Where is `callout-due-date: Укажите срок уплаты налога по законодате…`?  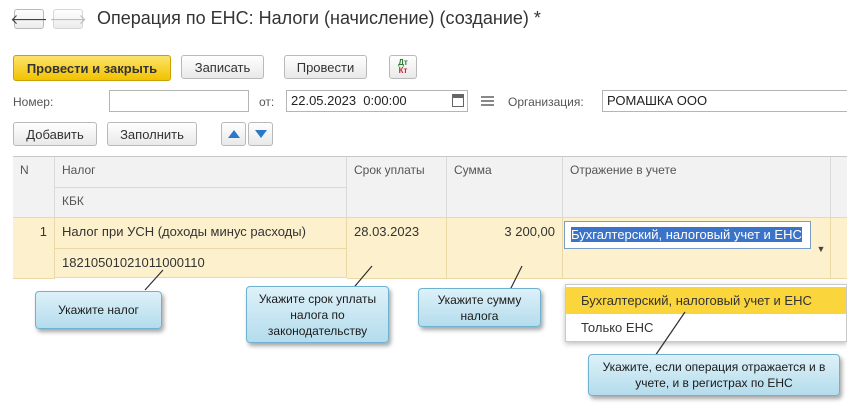 callout-due-date: Укажите срок уплаты налога по законодате… is located at coordinates (317, 314).